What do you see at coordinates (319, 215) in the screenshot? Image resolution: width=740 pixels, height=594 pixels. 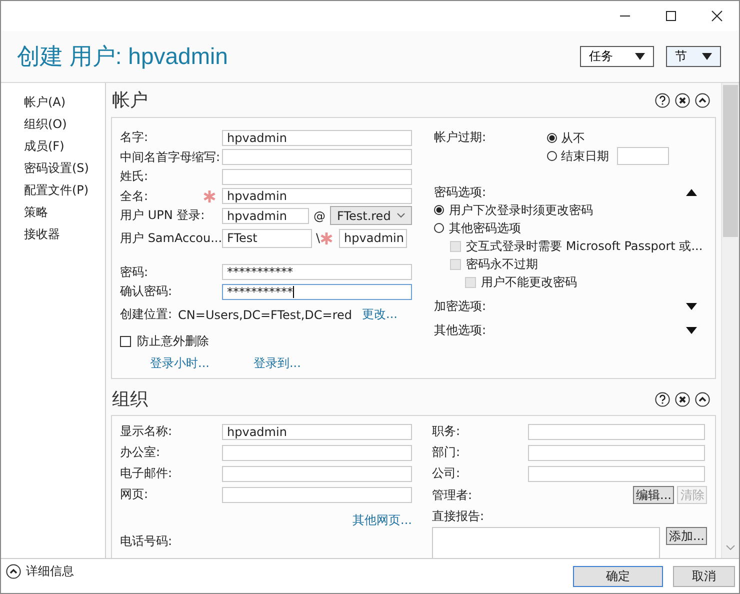 I see `at-sign: @` at bounding box center [319, 215].